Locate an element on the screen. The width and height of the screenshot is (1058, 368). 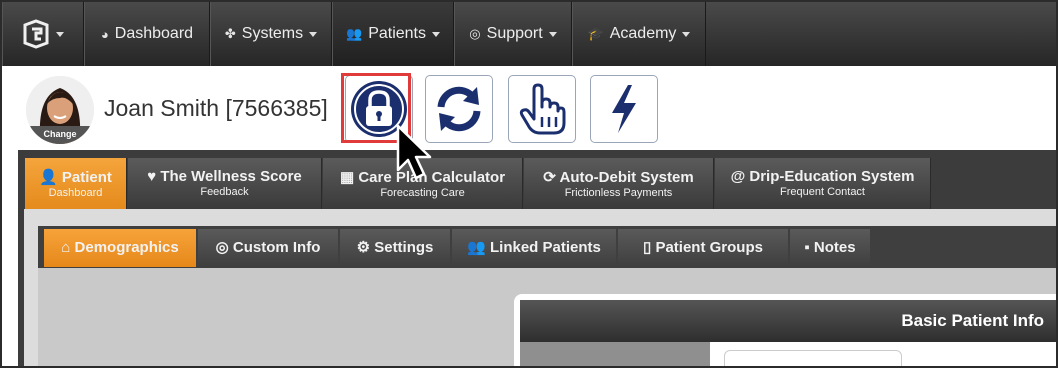
nav-patients: 👥 Patients is located at coordinates (393, 34).